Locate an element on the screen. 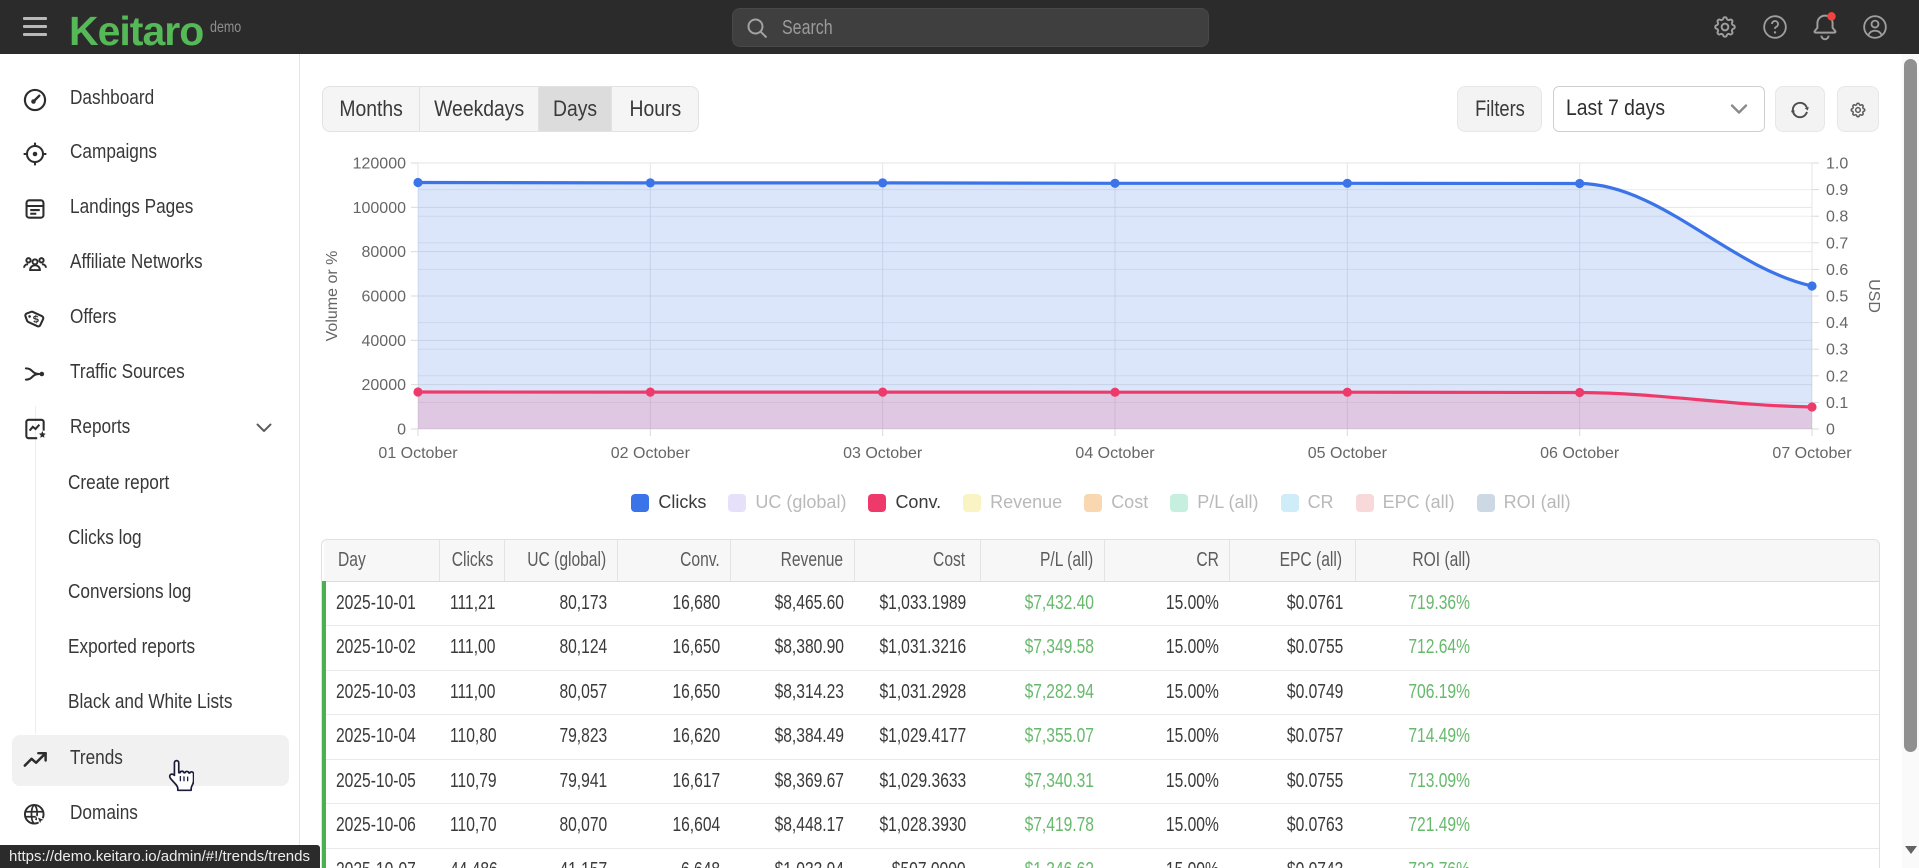 The height and width of the screenshot is (868, 1919). svg-text: 0.1 is located at coordinates (1837, 403).